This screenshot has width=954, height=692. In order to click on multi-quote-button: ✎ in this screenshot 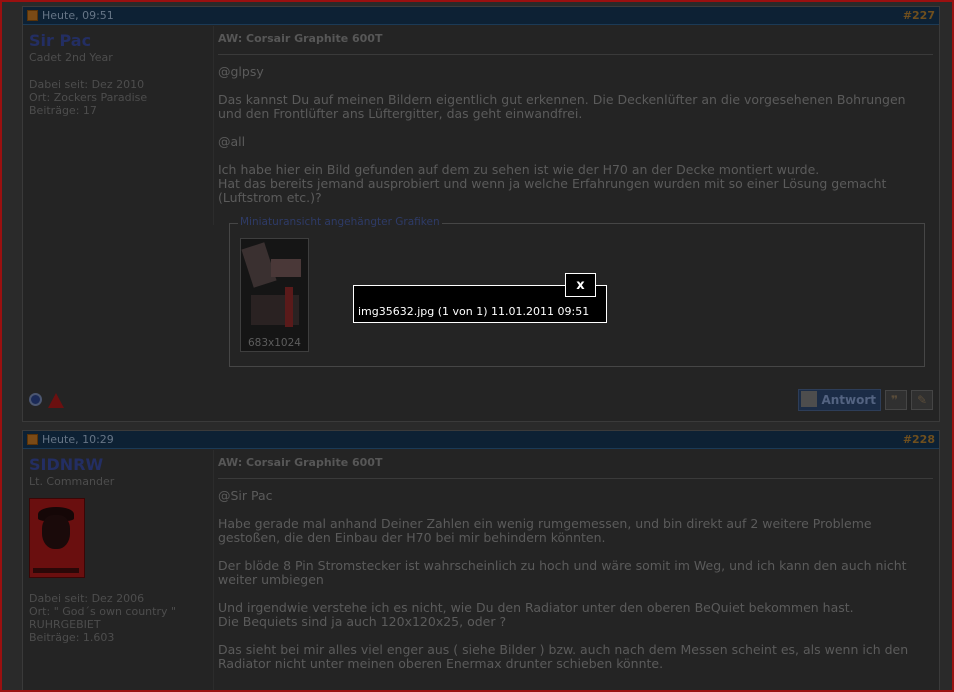, I will do `click(922, 400)`.